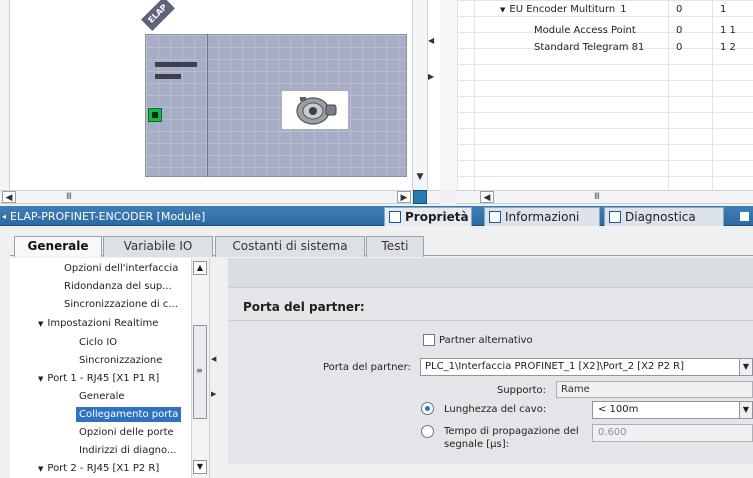 This screenshot has width=753, height=478. I want to click on signal-delay-label: Tempo di propagazione del, so click(511, 431).